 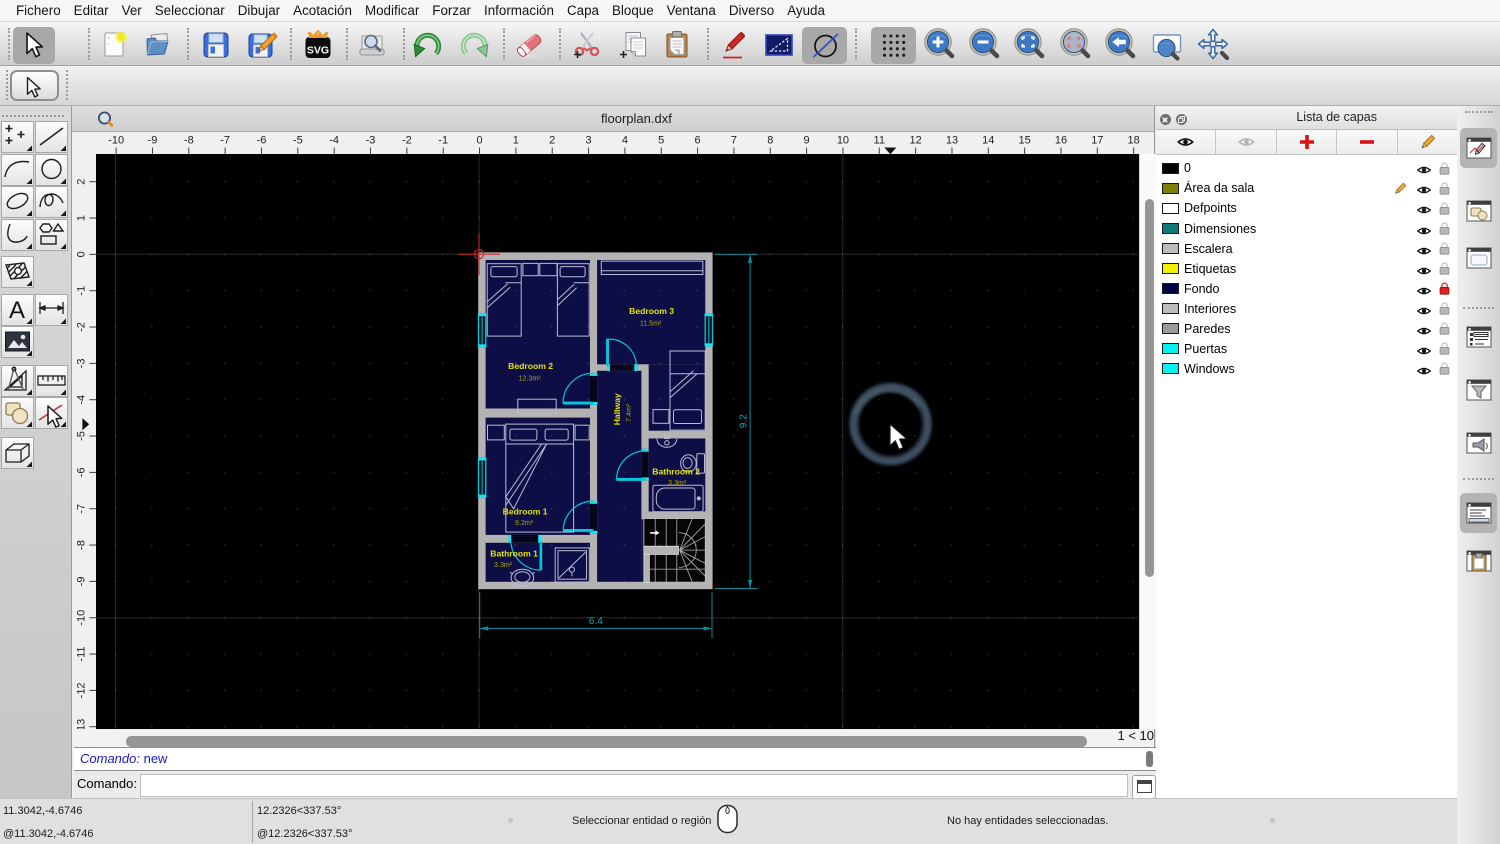 I want to click on svg-text: -11, so click(x=81, y=654).